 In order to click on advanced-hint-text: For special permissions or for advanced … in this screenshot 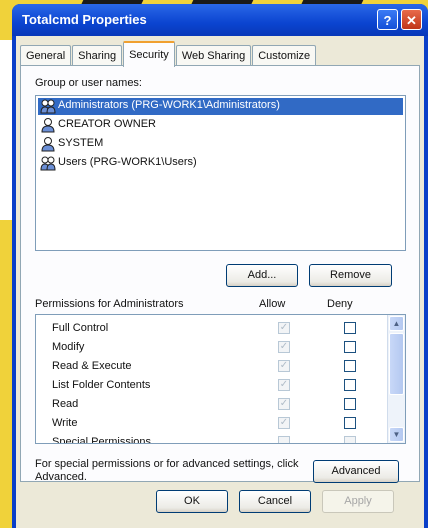, I will do `click(167, 470)`.